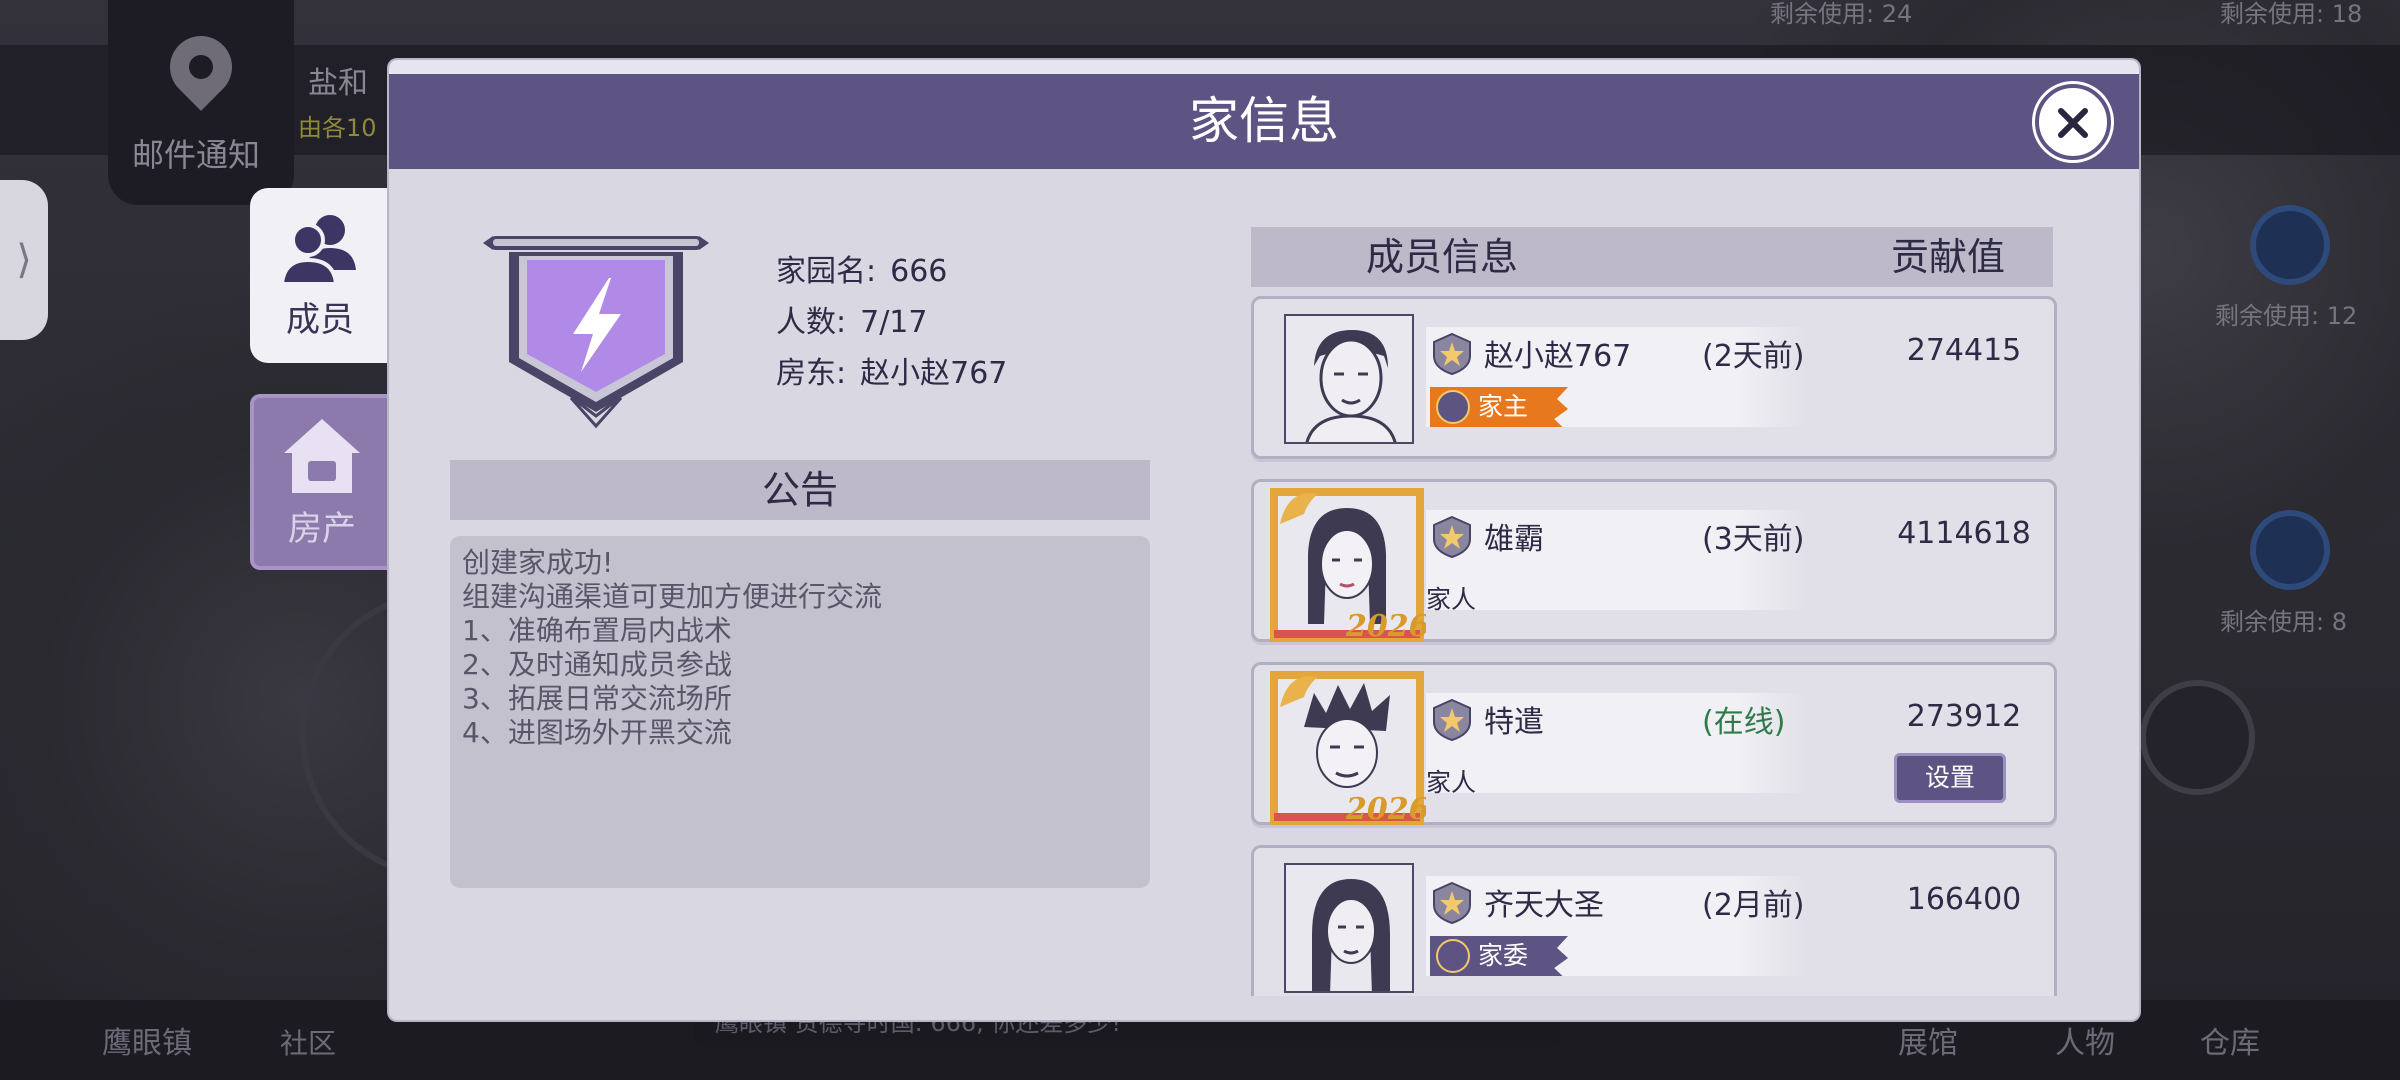 This screenshot has width=2400, height=1080. Describe the element at coordinates (2290, 245) in the screenshot. I see `fitness-button` at that location.